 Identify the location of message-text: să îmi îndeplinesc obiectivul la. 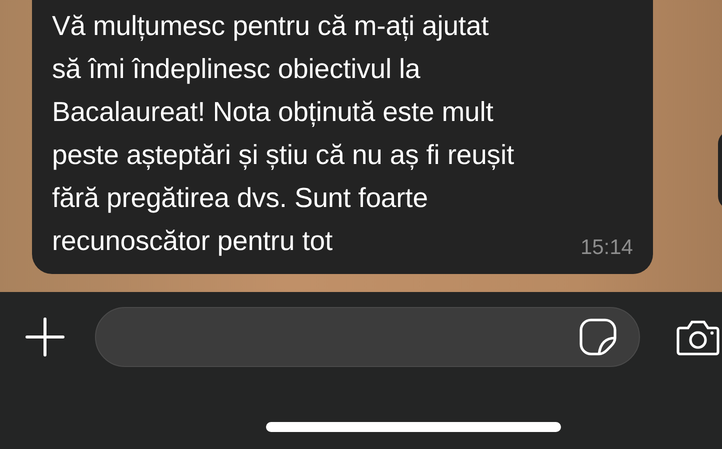
(237, 69).